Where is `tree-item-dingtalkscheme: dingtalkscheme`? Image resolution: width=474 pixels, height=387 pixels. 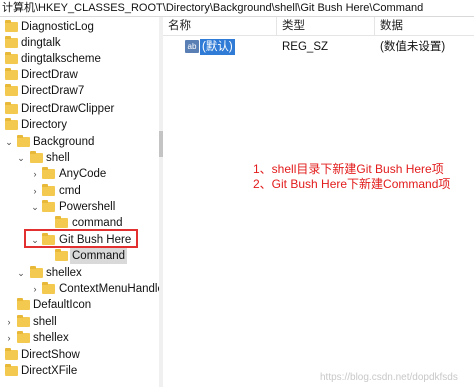
tree-item-dingtalkscheme: dingtalkscheme is located at coordinates (81, 59).